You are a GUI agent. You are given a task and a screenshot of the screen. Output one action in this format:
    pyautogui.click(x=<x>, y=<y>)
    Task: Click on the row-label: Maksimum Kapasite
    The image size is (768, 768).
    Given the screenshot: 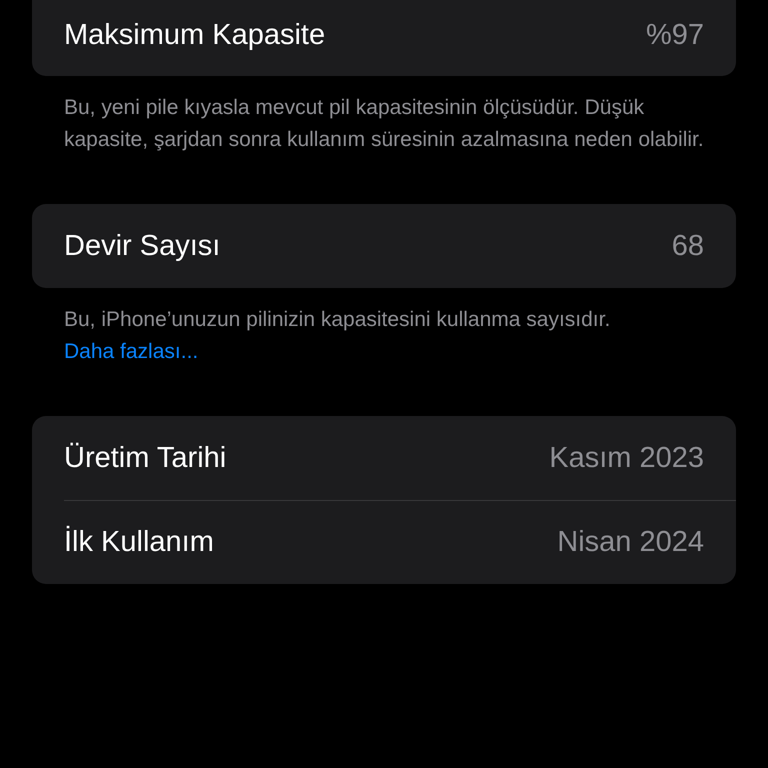 What is the action you would take?
    pyautogui.click(x=195, y=35)
    